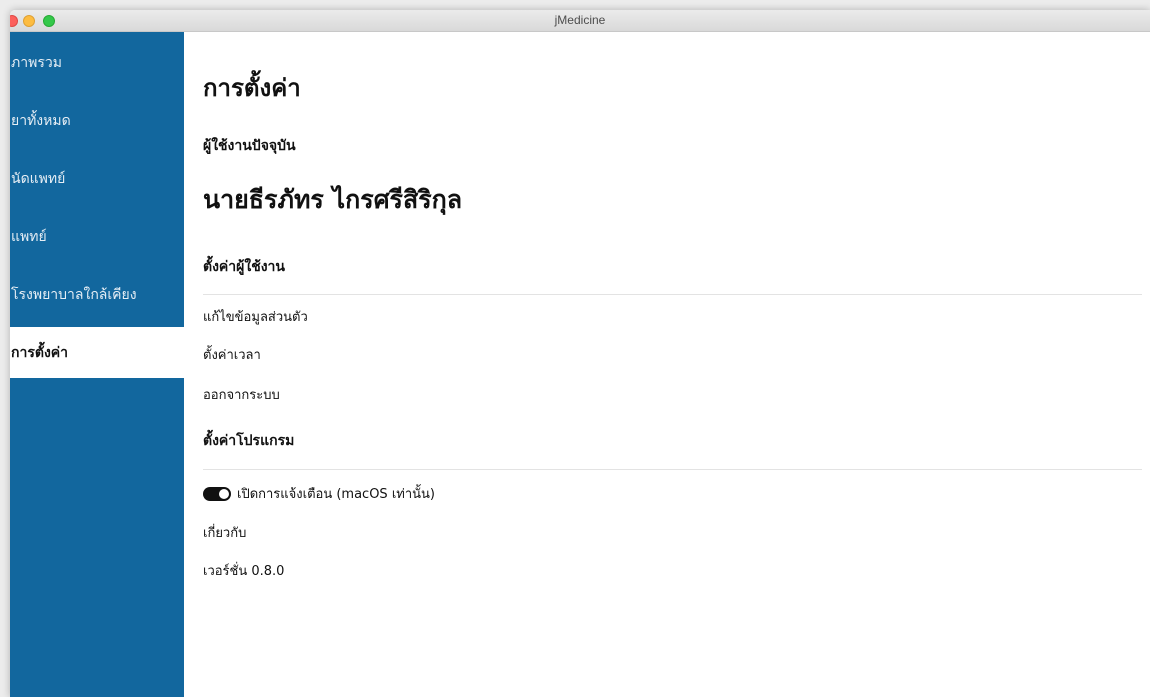 The width and height of the screenshot is (1150, 697). What do you see at coordinates (97, 178) in the screenshot?
I see `sidebar-item-appointments: นัดแพทย์` at bounding box center [97, 178].